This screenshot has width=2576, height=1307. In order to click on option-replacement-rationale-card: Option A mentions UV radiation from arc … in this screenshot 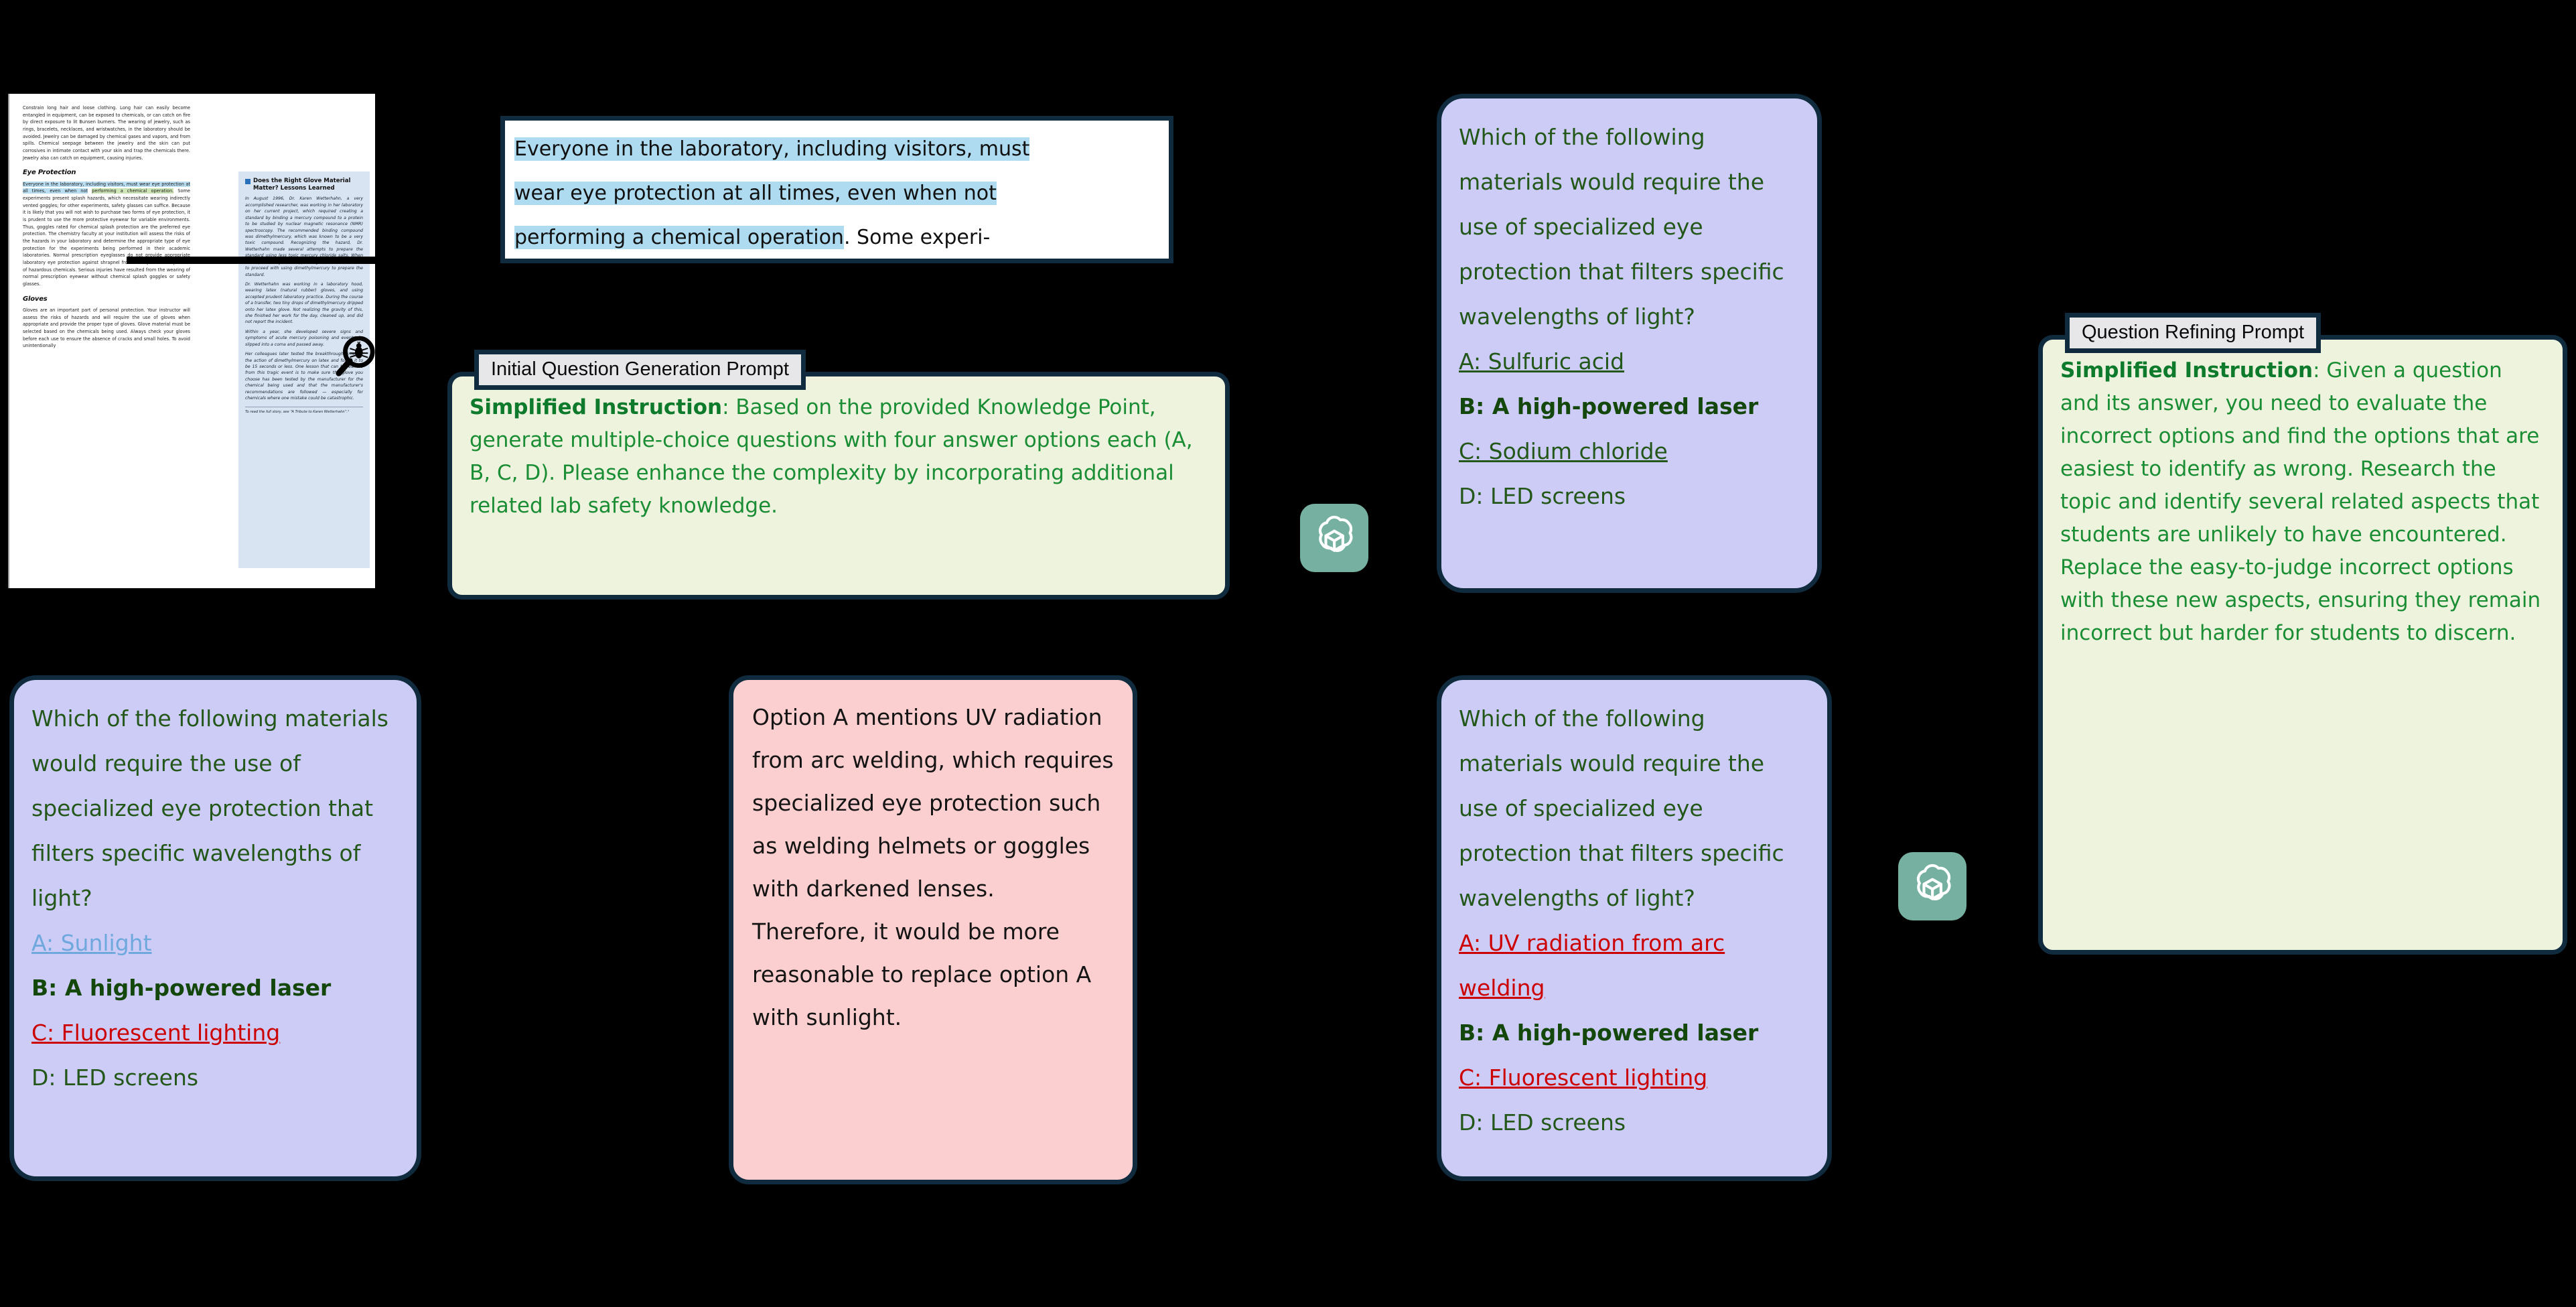, I will do `click(933, 929)`.